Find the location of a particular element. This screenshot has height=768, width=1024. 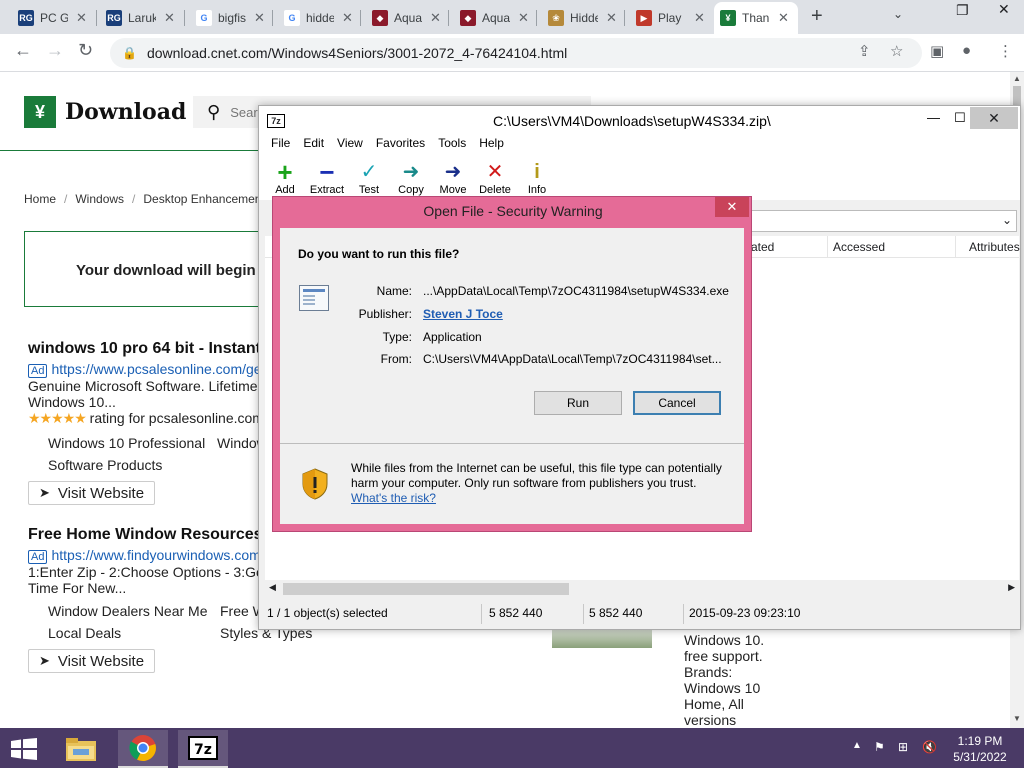

reload-icon: ↻ is located at coordinates (85, 50).